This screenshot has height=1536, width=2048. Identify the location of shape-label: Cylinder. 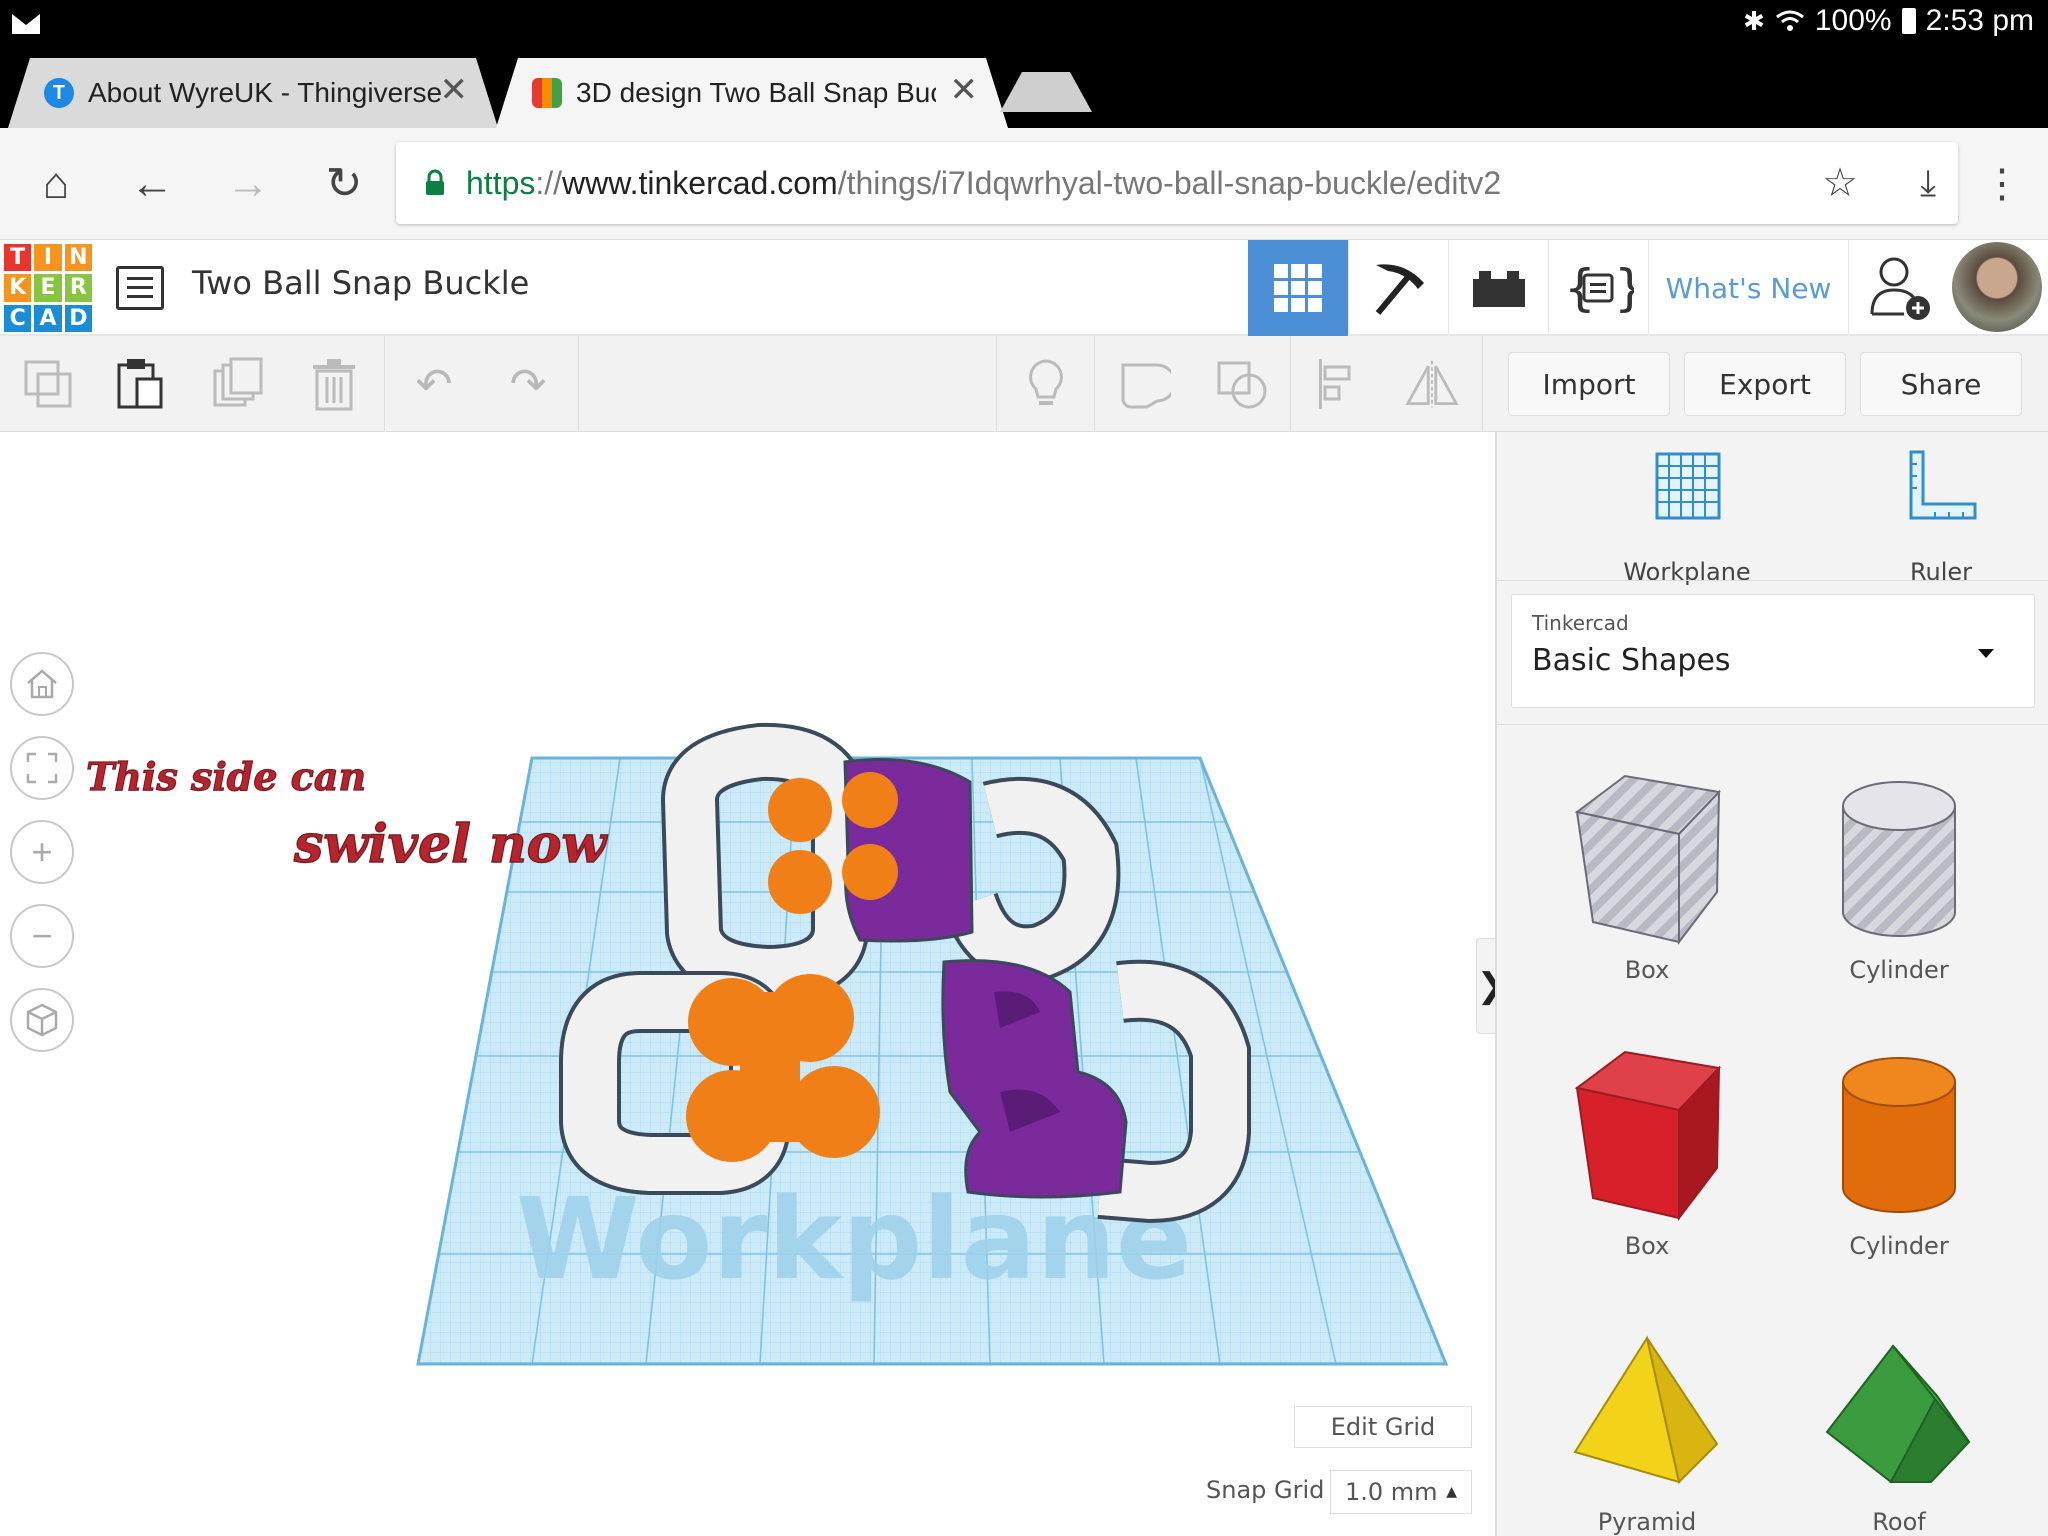
(1899, 1246).